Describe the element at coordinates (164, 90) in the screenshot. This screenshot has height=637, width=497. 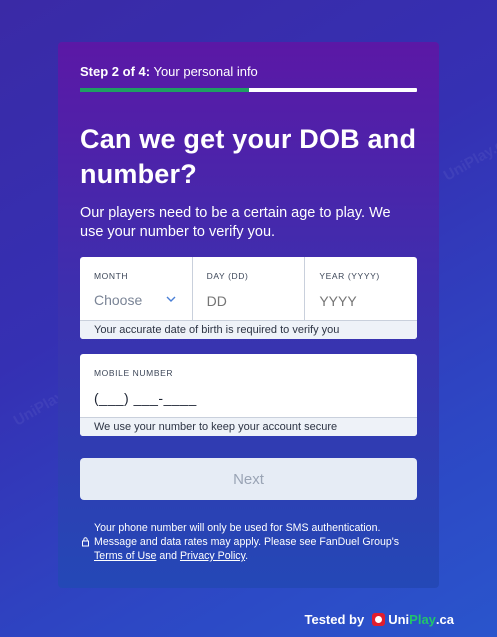
I see `progress-fill` at that location.